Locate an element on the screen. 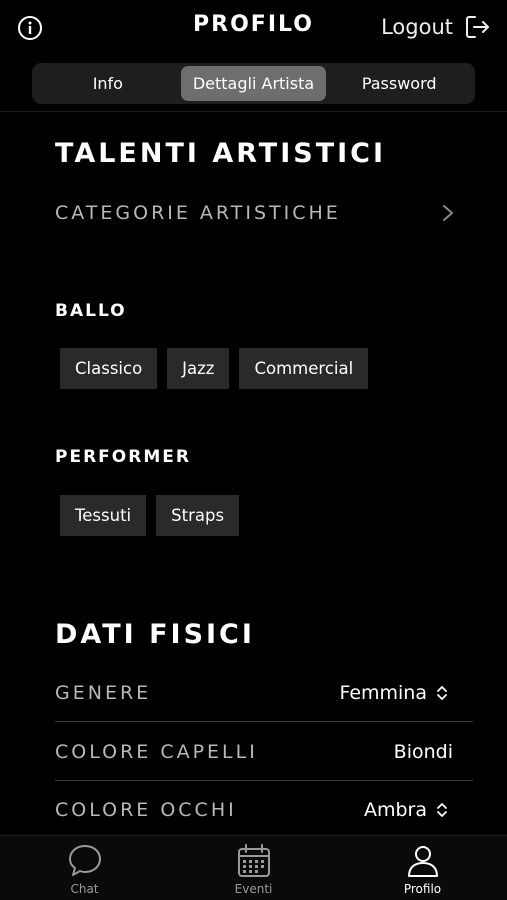 The width and height of the screenshot is (507, 900). chevron-right-icon is located at coordinates (448, 213).